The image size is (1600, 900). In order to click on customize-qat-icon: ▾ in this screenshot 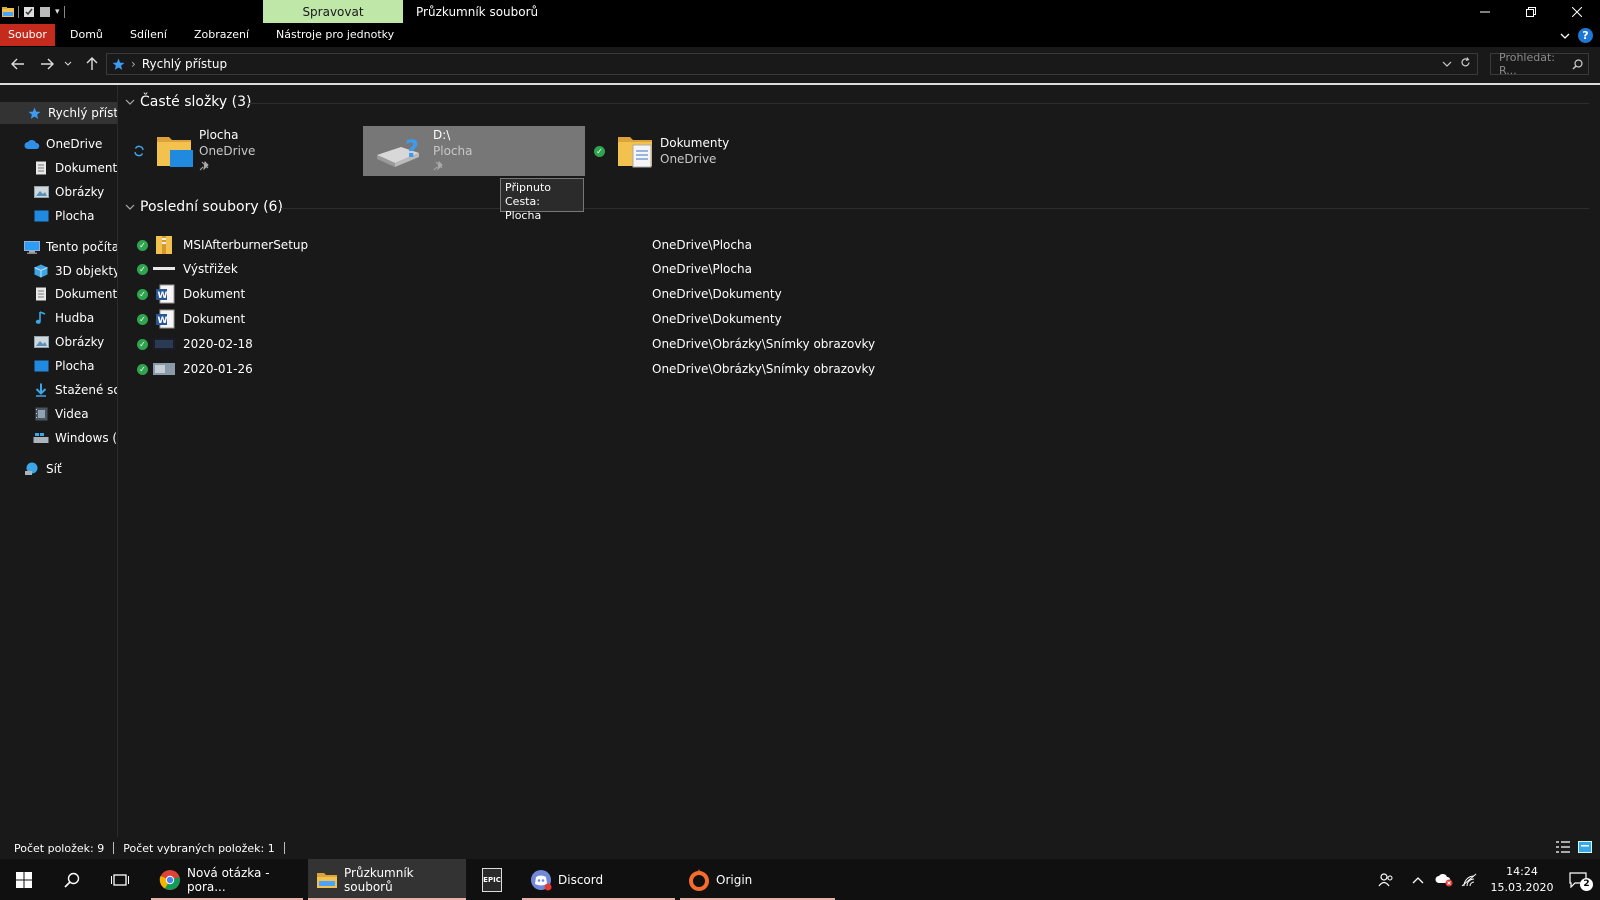, I will do `click(57, 12)`.